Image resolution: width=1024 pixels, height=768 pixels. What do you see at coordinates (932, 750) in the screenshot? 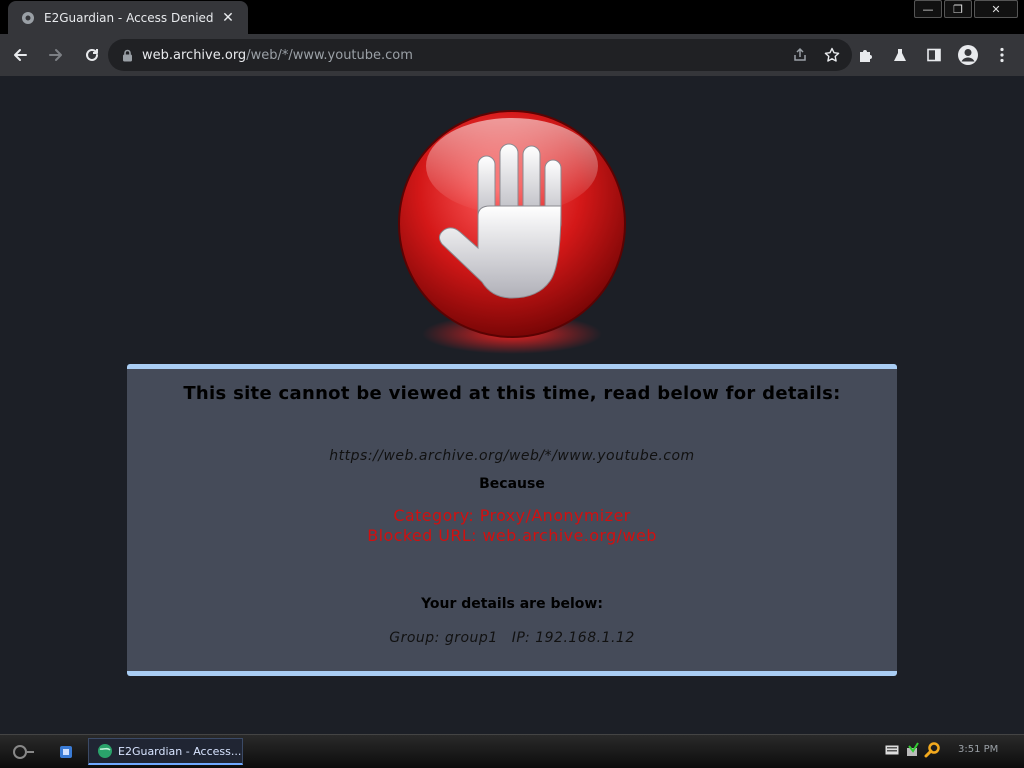
I see `search-icon` at bounding box center [932, 750].